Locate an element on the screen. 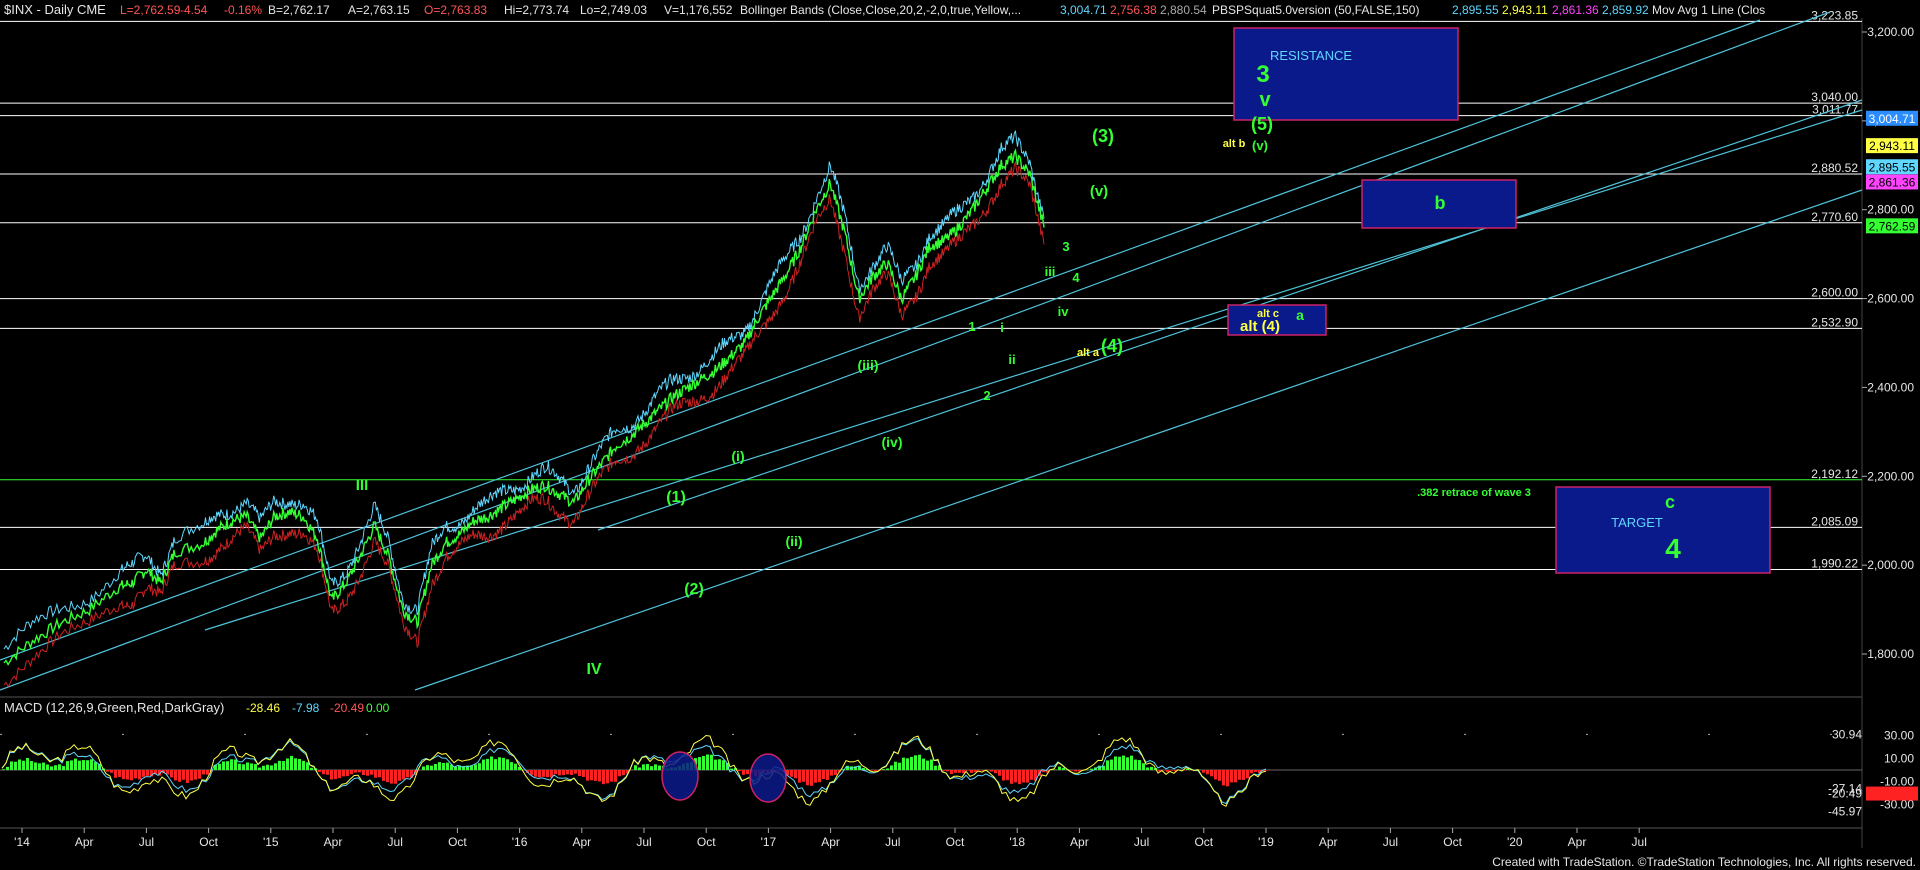 This screenshot has height=870, width=1920. x-tick-label: Apr is located at coordinates (1328, 842).